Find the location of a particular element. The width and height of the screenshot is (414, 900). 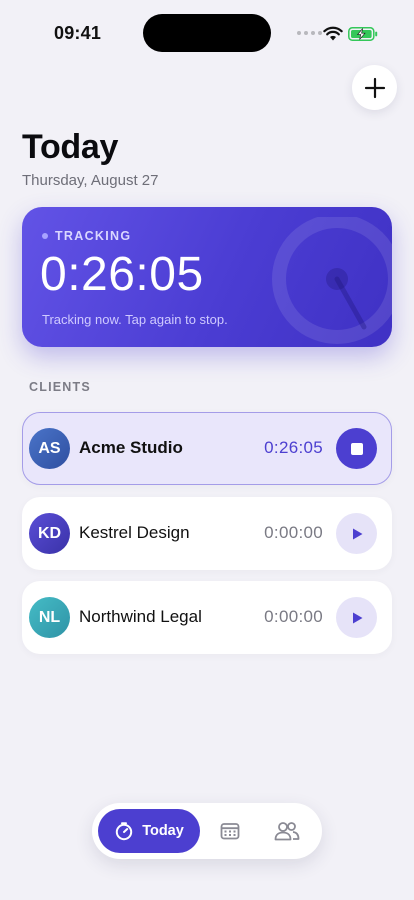

dynamic-island is located at coordinates (207, 33).